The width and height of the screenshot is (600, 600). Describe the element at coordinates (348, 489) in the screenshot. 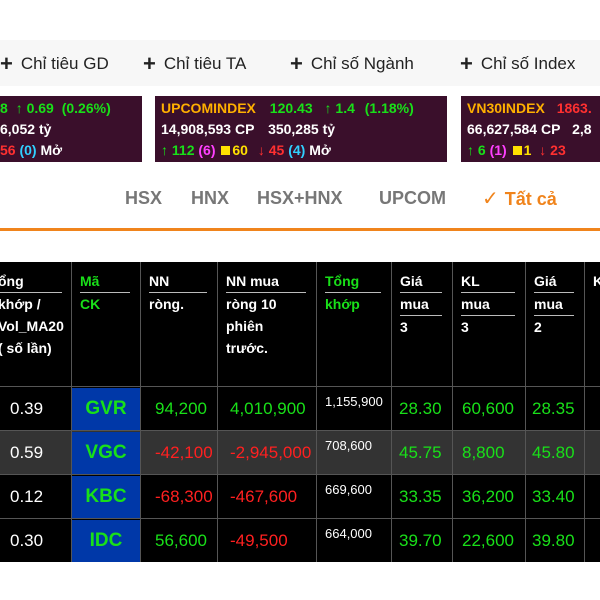

I see `cell-total-matched: 669,600` at that location.